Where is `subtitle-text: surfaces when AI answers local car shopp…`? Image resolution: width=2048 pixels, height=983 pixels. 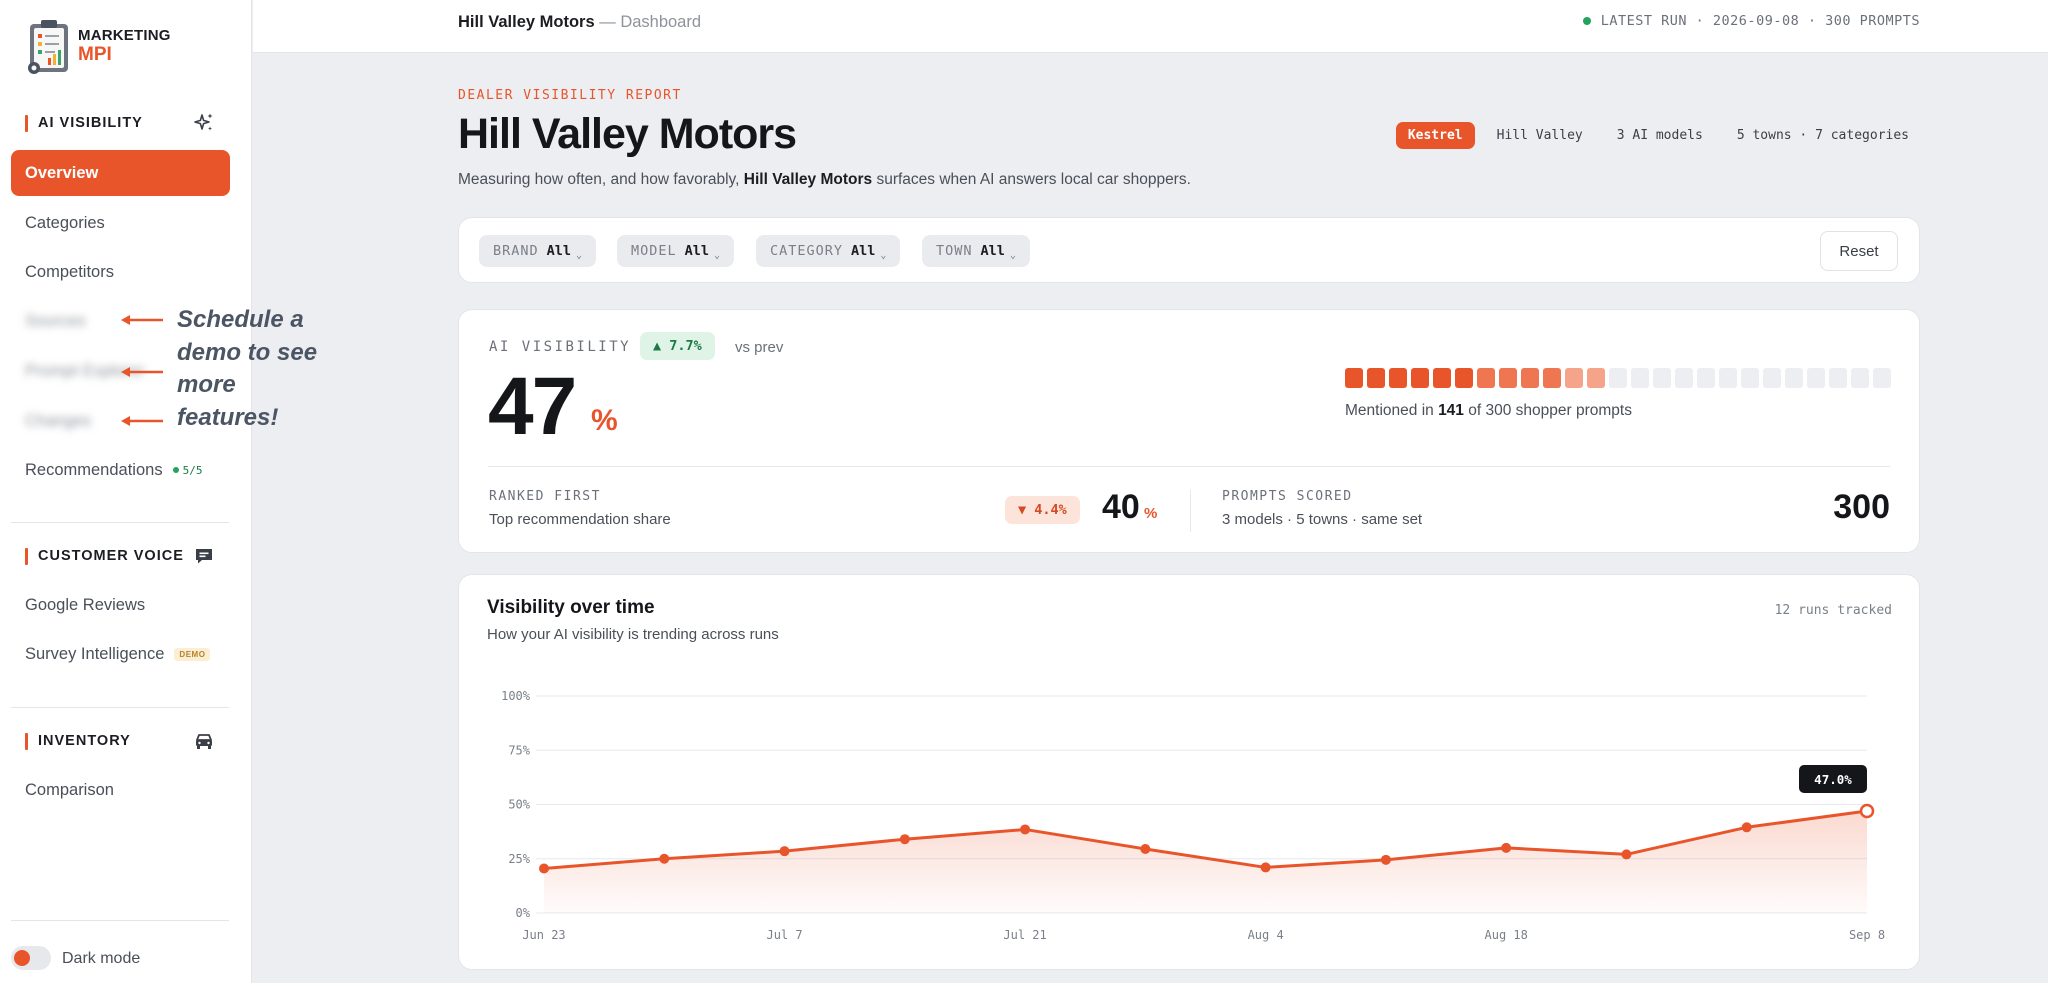
subtitle-text: surfaces when AI answers local car shopp… is located at coordinates (1031, 179).